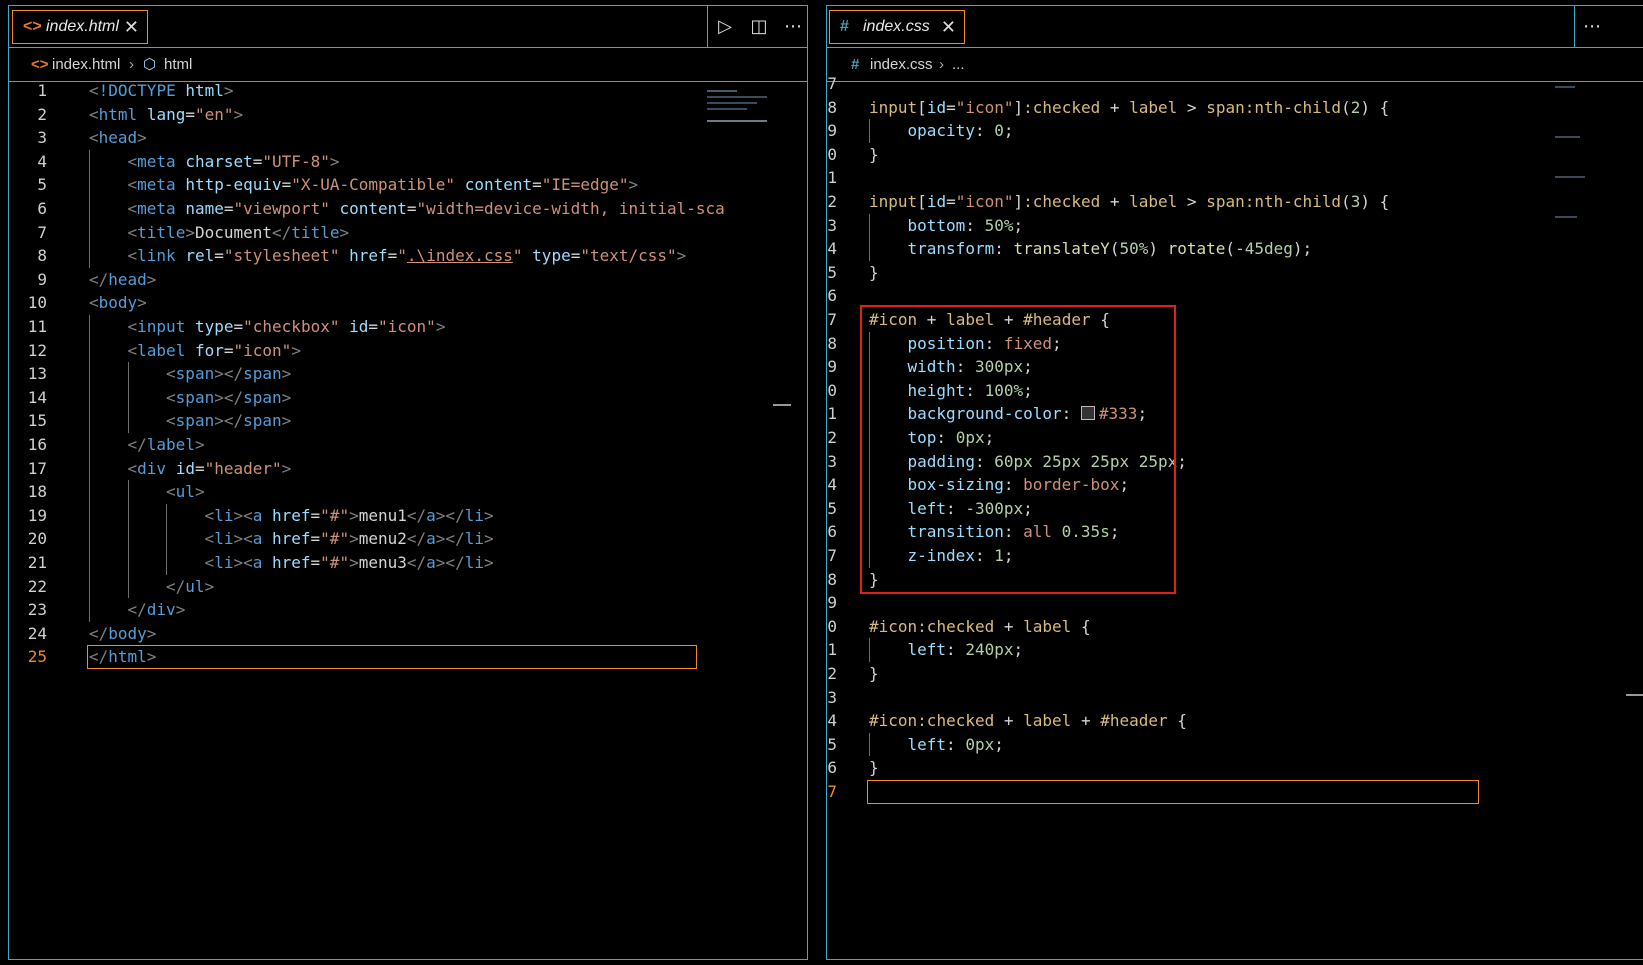 The height and width of the screenshot is (965, 1643). I want to click on code-line: 18 <ul>, so click(408, 492).